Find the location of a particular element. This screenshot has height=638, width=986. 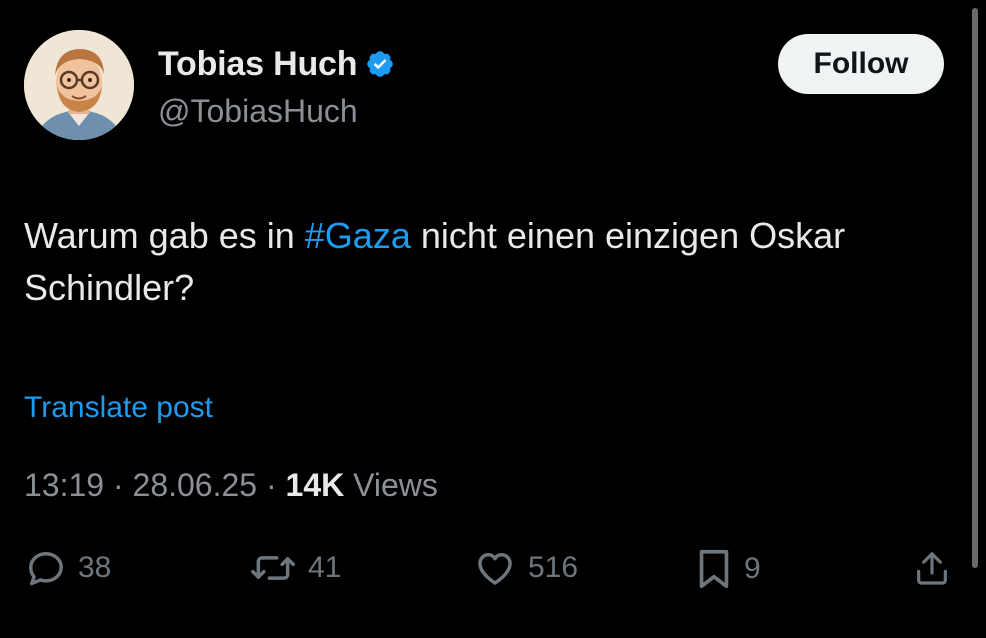

avatar is located at coordinates (79, 85).